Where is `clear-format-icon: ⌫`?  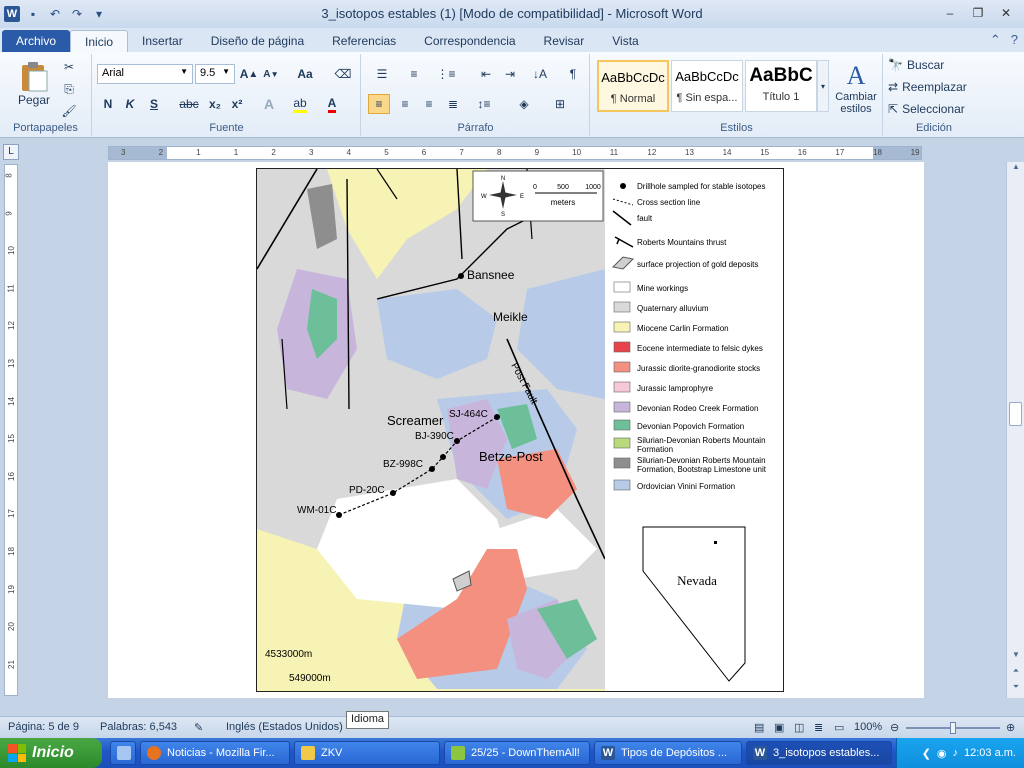
clear-format-icon: ⌫ is located at coordinates (343, 74).